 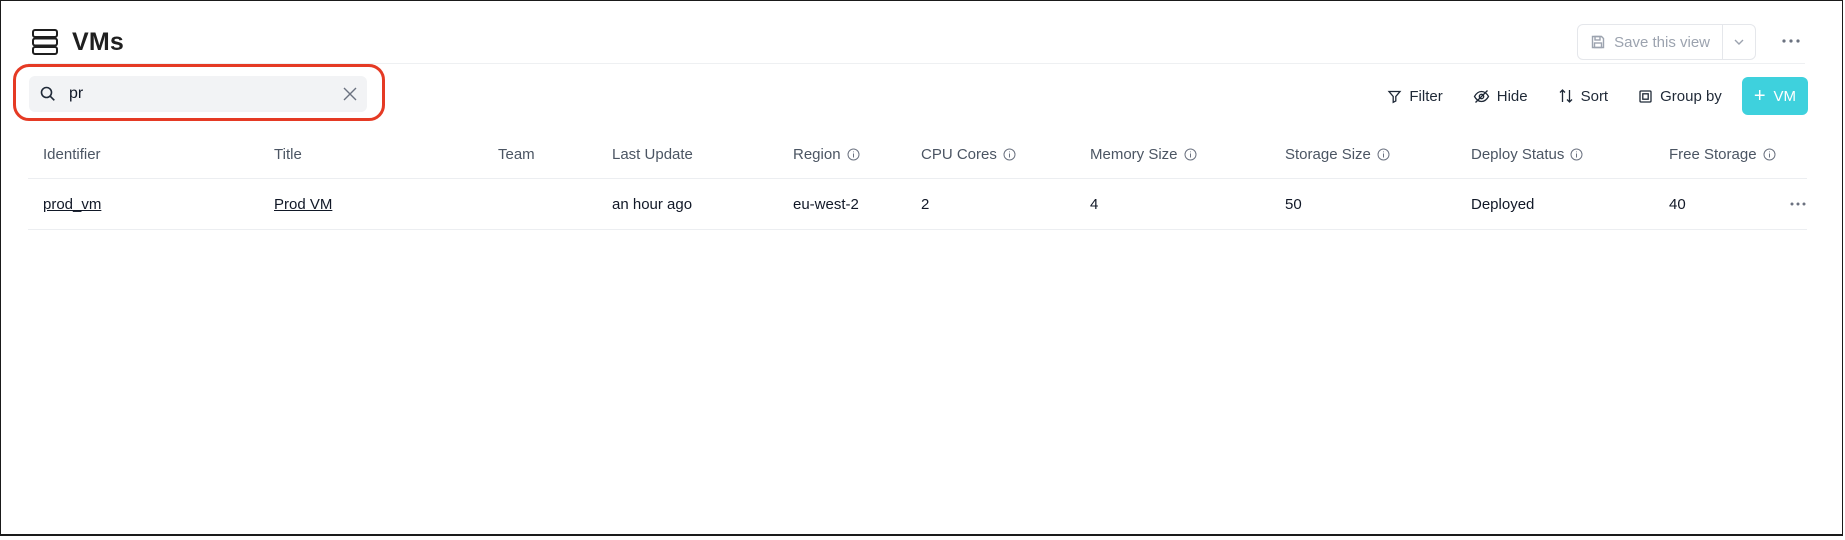 I want to click on group-by-button: Group by, so click(x=1680, y=96).